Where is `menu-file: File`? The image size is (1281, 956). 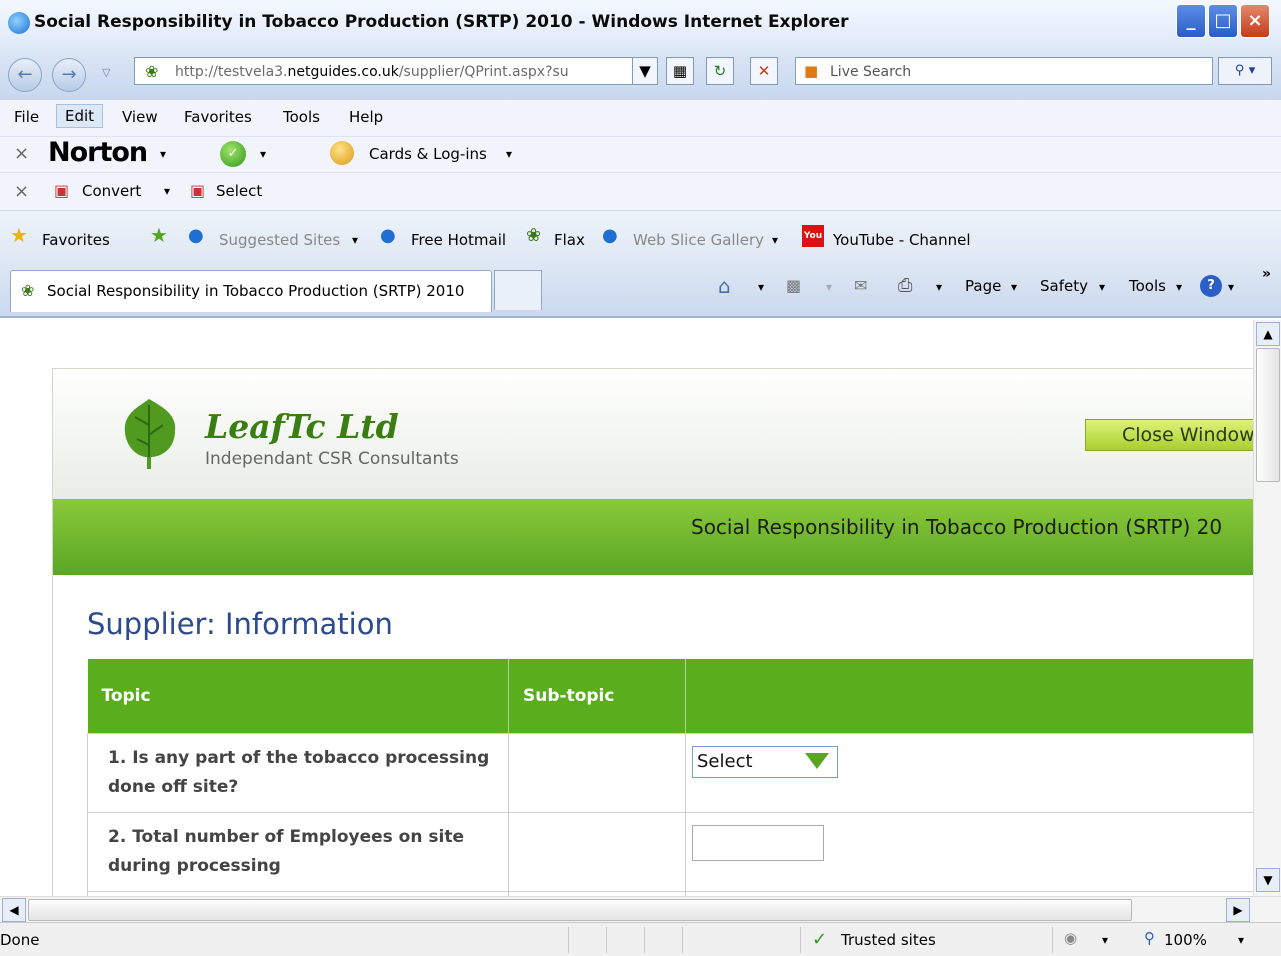 menu-file: File is located at coordinates (26, 117).